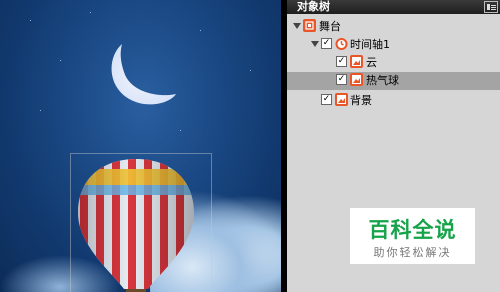  Describe the element at coordinates (412, 252) in the screenshot. I see `watermark-subtitle: 助你轻松解决` at that location.